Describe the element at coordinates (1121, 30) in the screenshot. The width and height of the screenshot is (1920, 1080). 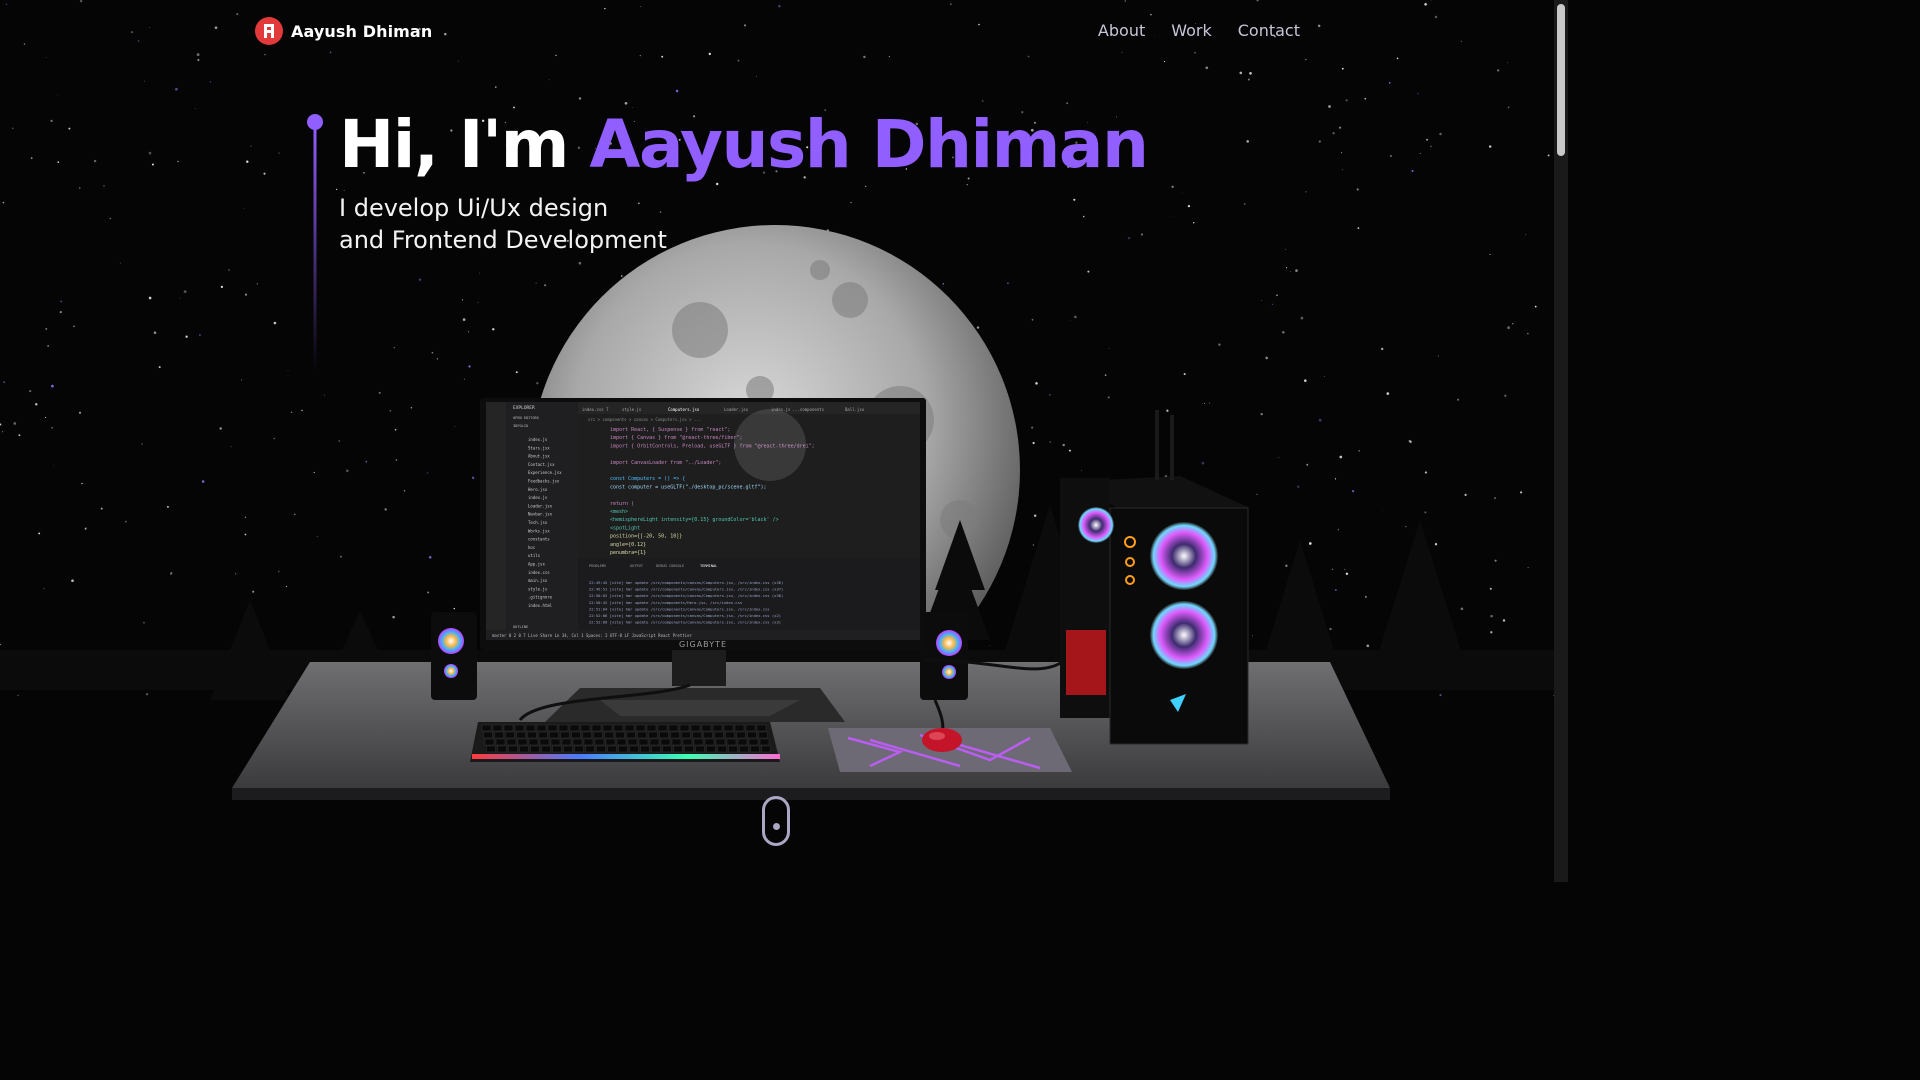
I see `nav-item-about: About` at that location.